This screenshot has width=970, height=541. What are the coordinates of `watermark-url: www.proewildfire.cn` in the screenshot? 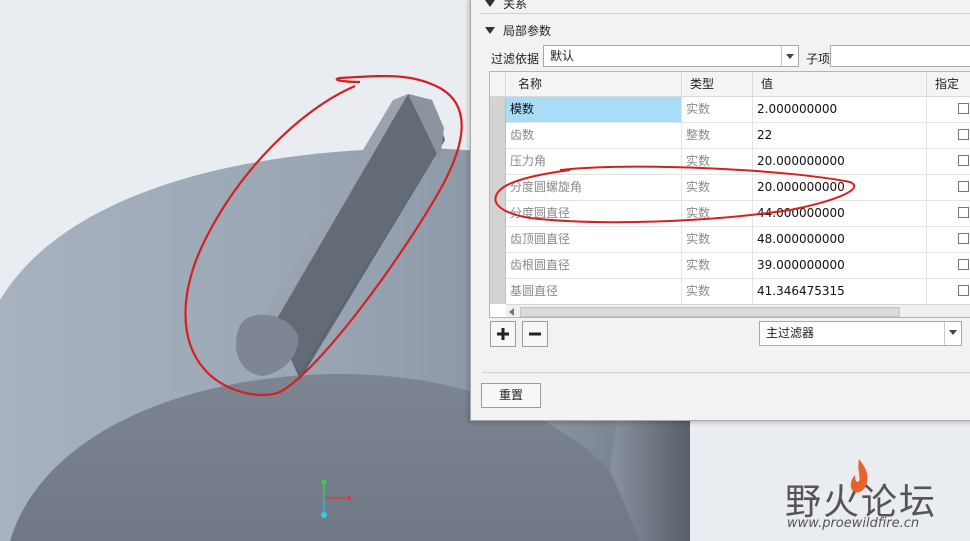 It's located at (853, 523).